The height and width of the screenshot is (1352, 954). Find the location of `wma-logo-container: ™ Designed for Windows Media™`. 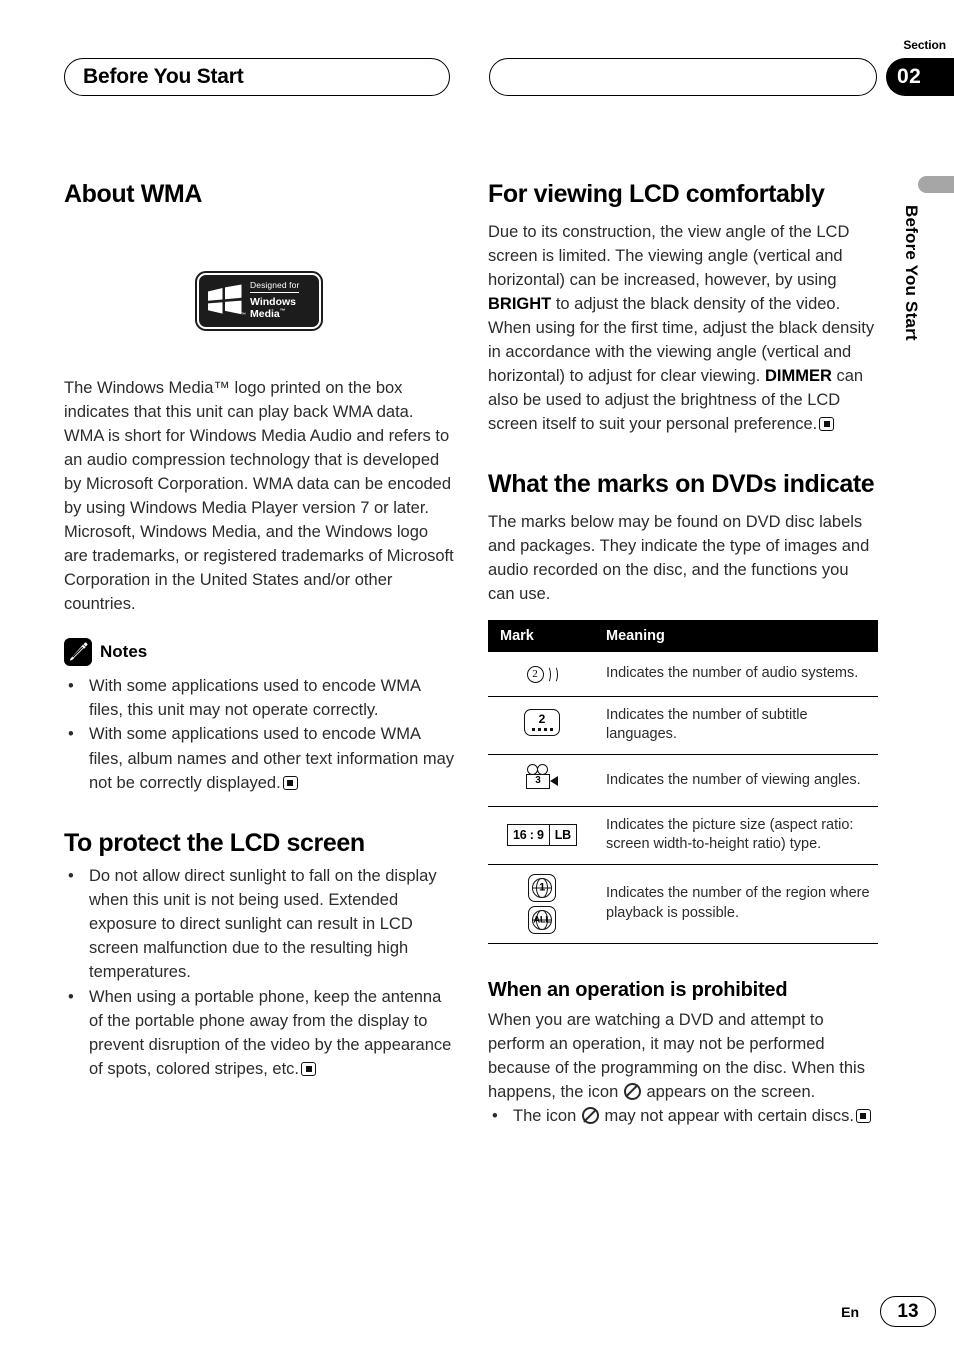

wma-logo-container: ™ Designed for Windows Media™ is located at coordinates (259, 301).